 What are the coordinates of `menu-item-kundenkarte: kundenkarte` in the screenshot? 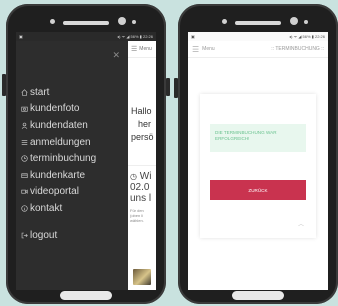 It's located at (74, 175).